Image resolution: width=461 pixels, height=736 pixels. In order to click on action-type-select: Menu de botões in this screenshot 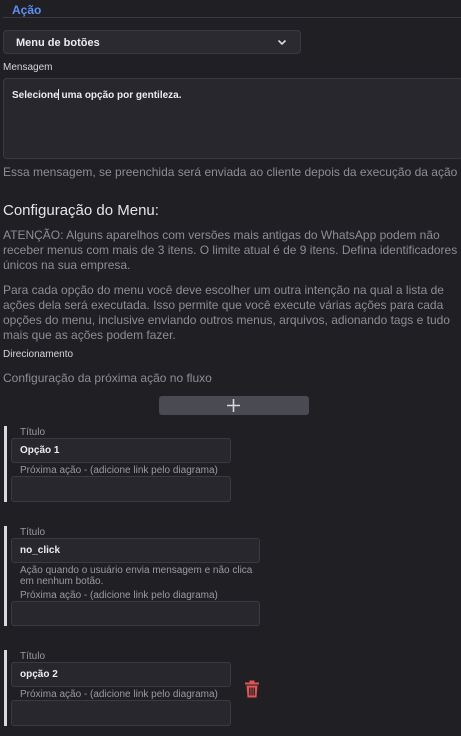, I will do `click(152, 42)`.